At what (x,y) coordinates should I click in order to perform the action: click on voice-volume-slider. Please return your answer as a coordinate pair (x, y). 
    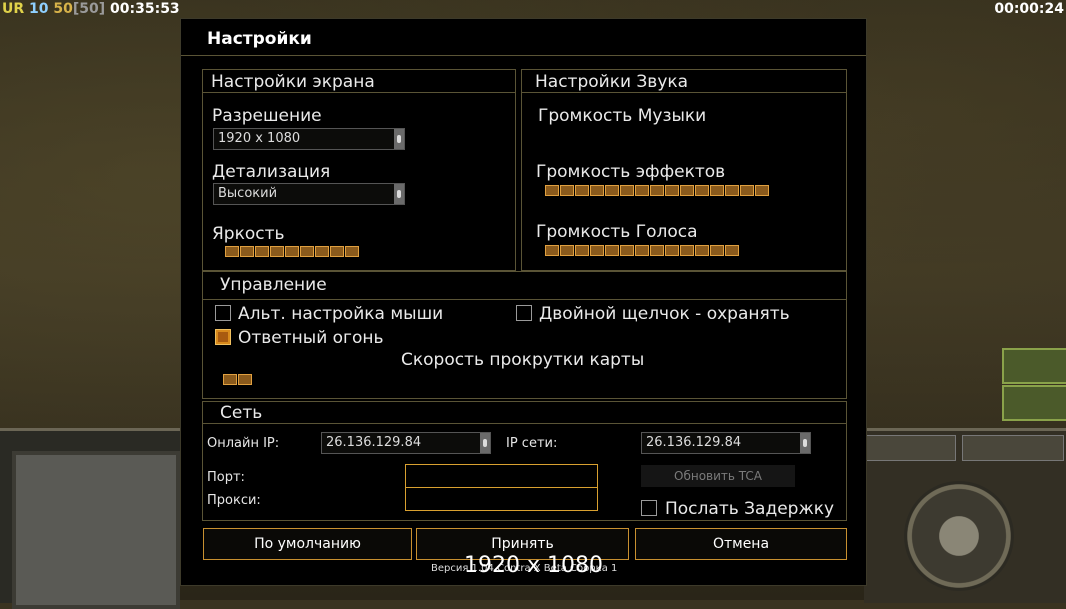
    Looking at the image, I should click on (642, 251).